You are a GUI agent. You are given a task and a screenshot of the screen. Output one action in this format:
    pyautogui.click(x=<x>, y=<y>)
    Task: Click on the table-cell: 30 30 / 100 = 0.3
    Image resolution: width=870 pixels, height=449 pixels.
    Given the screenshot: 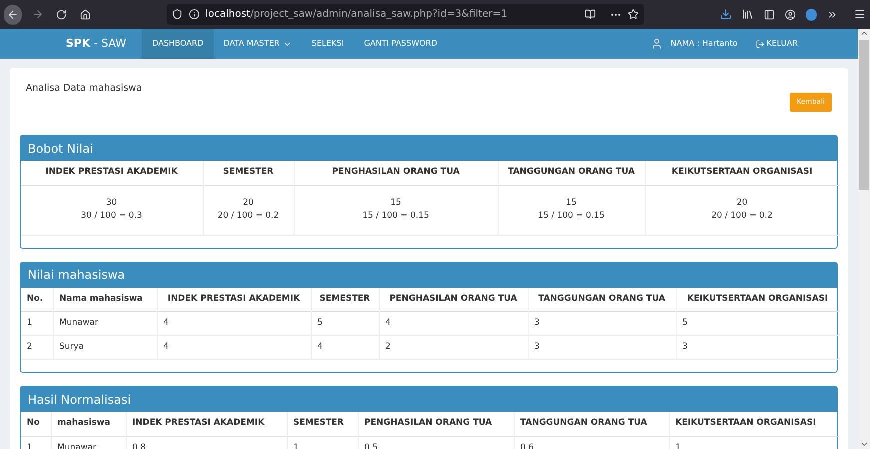 What is the action you would take?
    pyautogui.click(x=112, y=210)
    